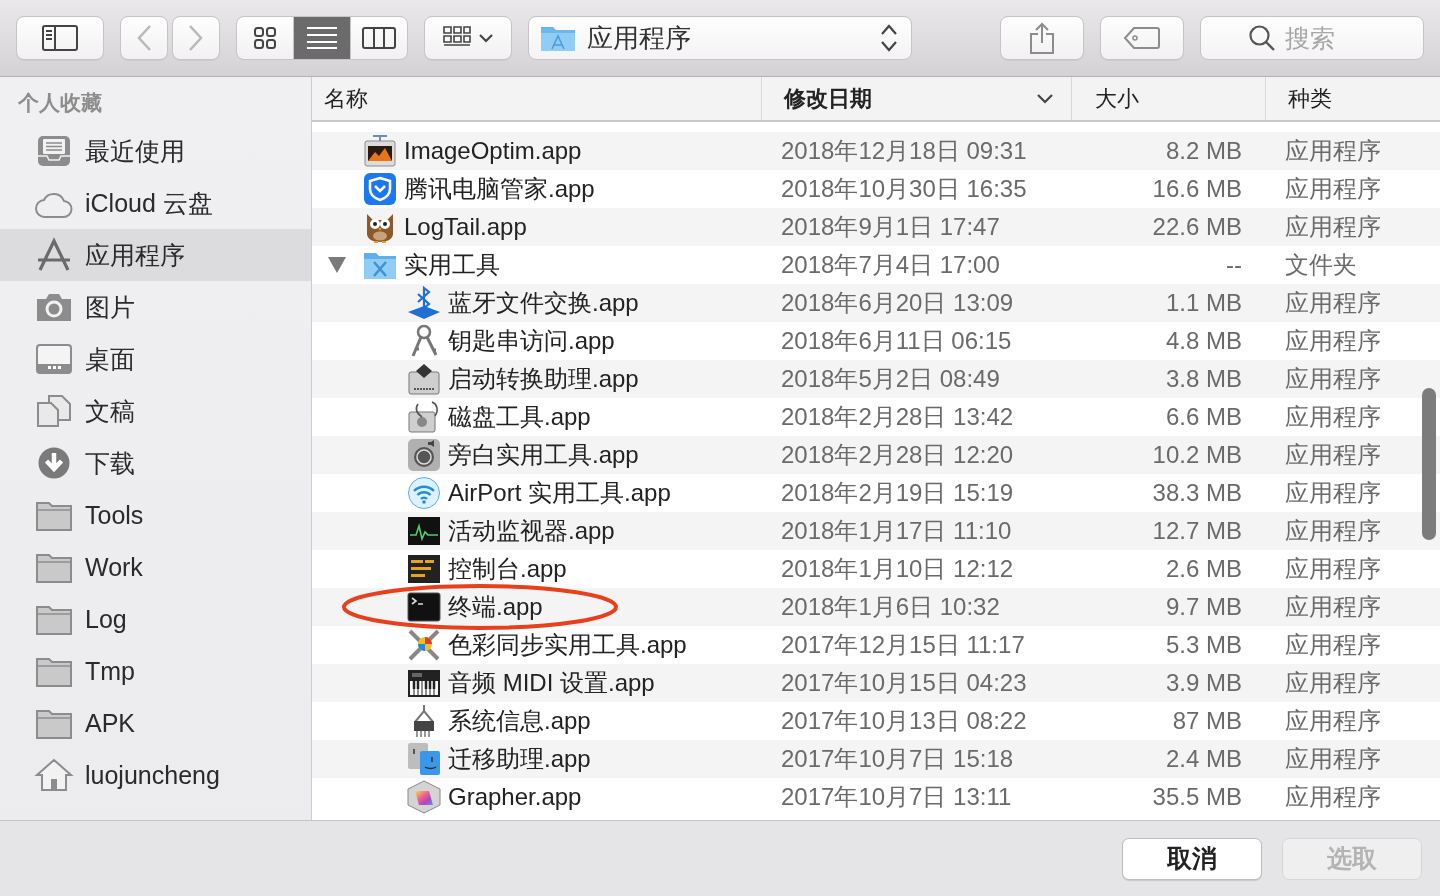 This screenshot has width=1440, height=896. Describe the element at coordinates (904, 683) in the screenshot. I see `date-modified: 2017年10月15日 04:23` at that location.